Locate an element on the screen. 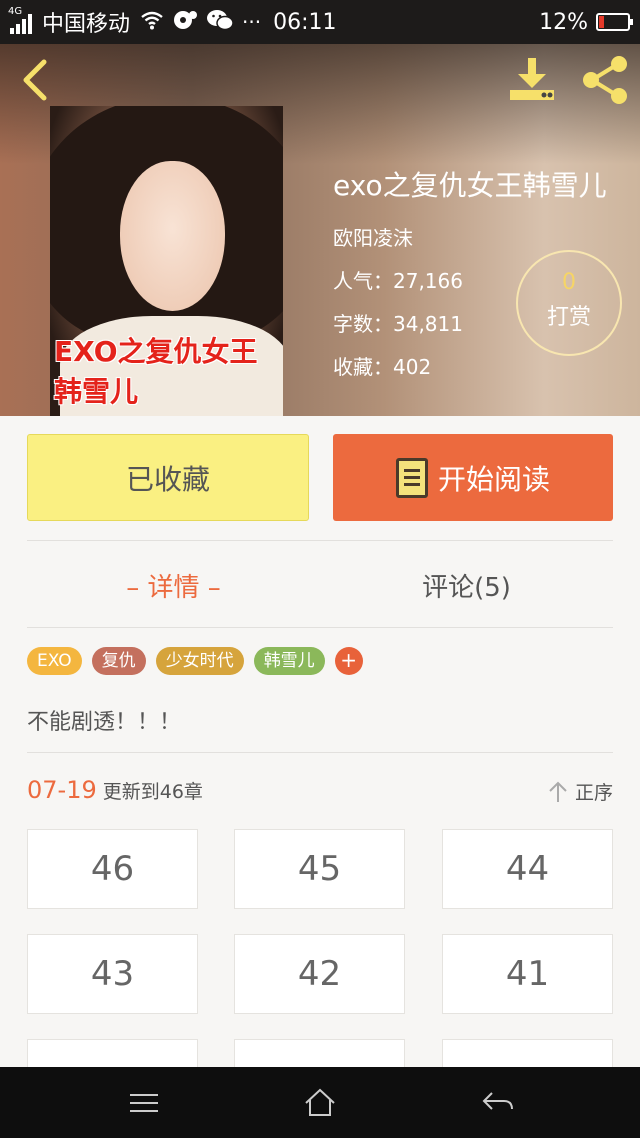 The width and height of the screenshot is (640, 1138). download-button is located at coordinates (532, 80).